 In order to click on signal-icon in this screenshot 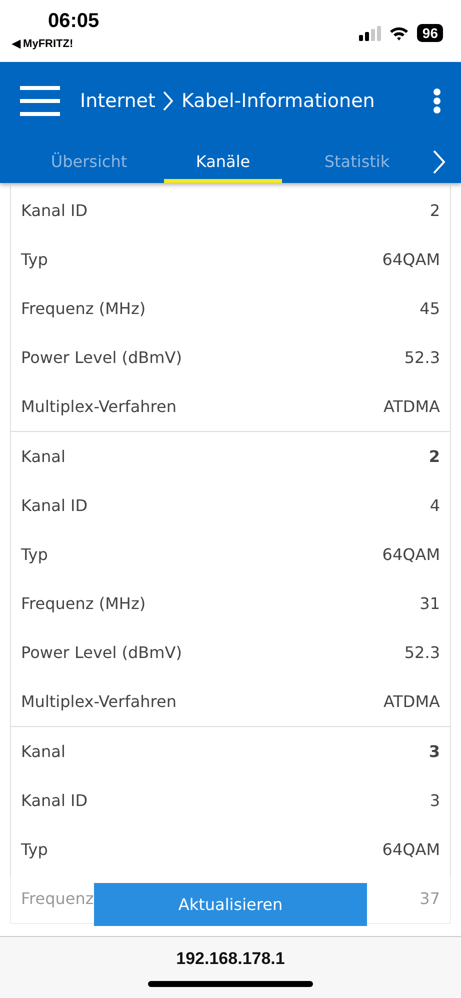, I will do `click(370, 33)`.